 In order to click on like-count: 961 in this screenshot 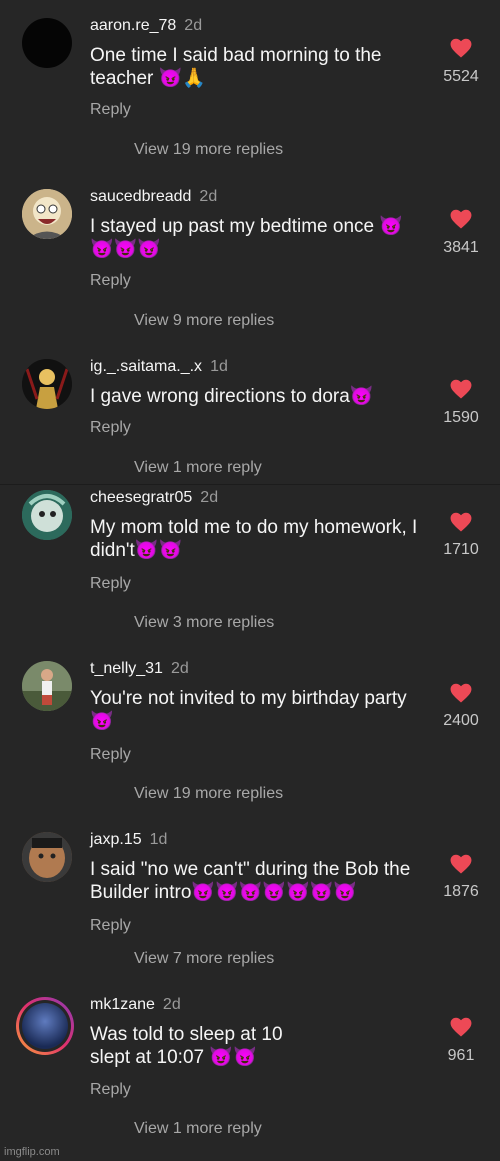, I will do `click(461, 1055)`.